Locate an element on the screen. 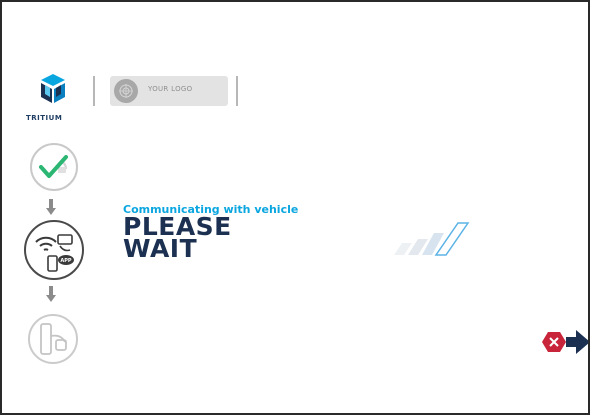 Image resolution: width=590 pixels, height=415 pixels. charging-connector-icon is located at coordinates (53, 339).